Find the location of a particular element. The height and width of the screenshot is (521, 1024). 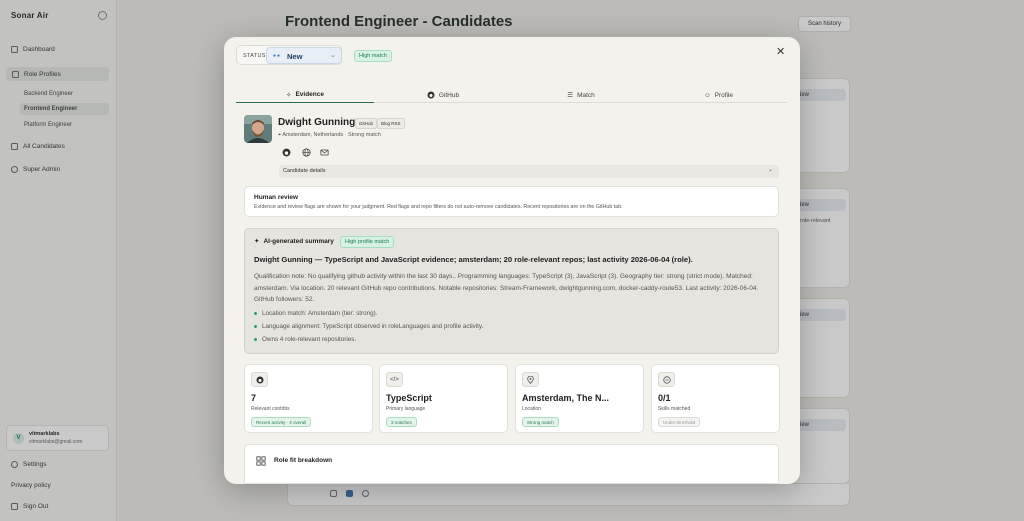

grid-icon is located at coordinates (261, 461).